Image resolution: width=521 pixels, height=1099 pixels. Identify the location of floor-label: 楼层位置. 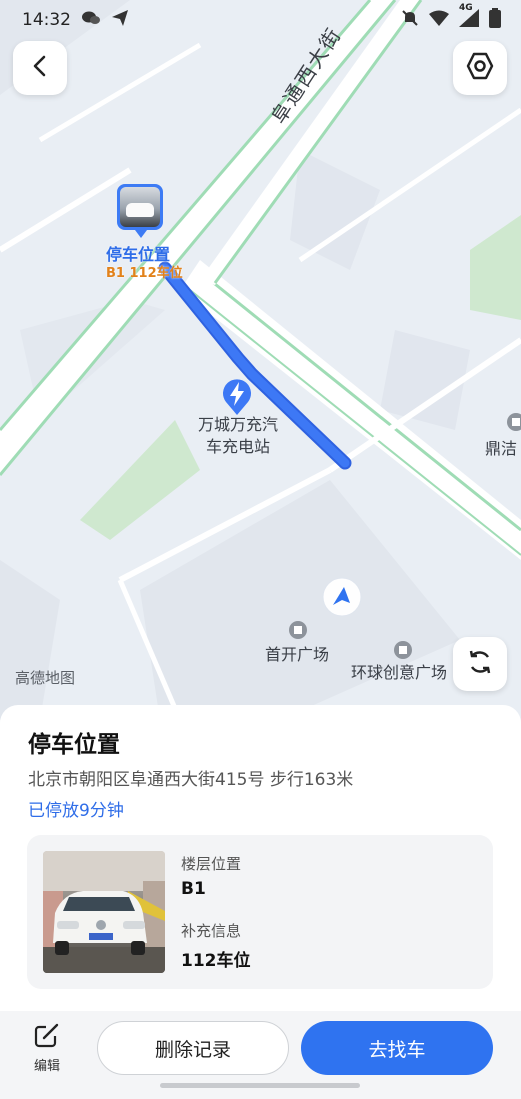
(211, 864).